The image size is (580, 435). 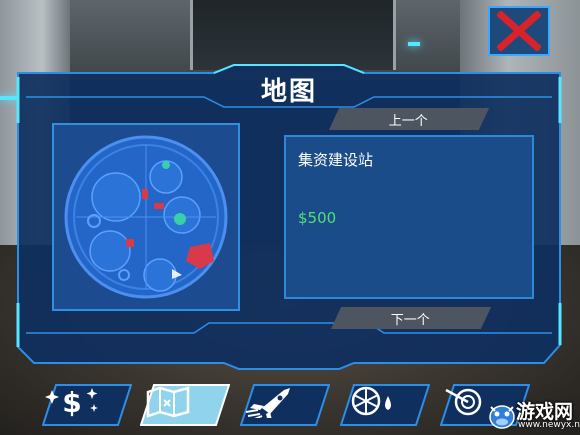 I want to click on close-button, so click(x=519, y=31).